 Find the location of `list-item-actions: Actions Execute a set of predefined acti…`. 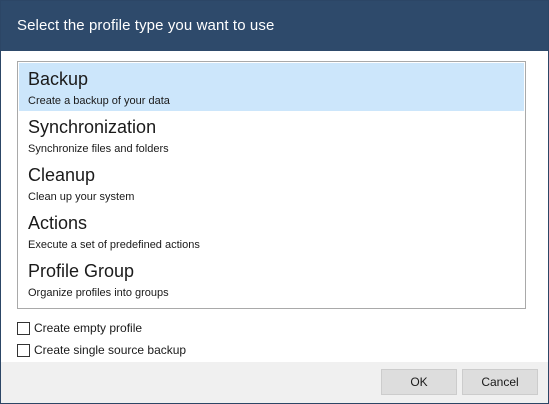

list-item-actions: Actions Execute a set of predefined acti… is located at coordinates (271, 231).